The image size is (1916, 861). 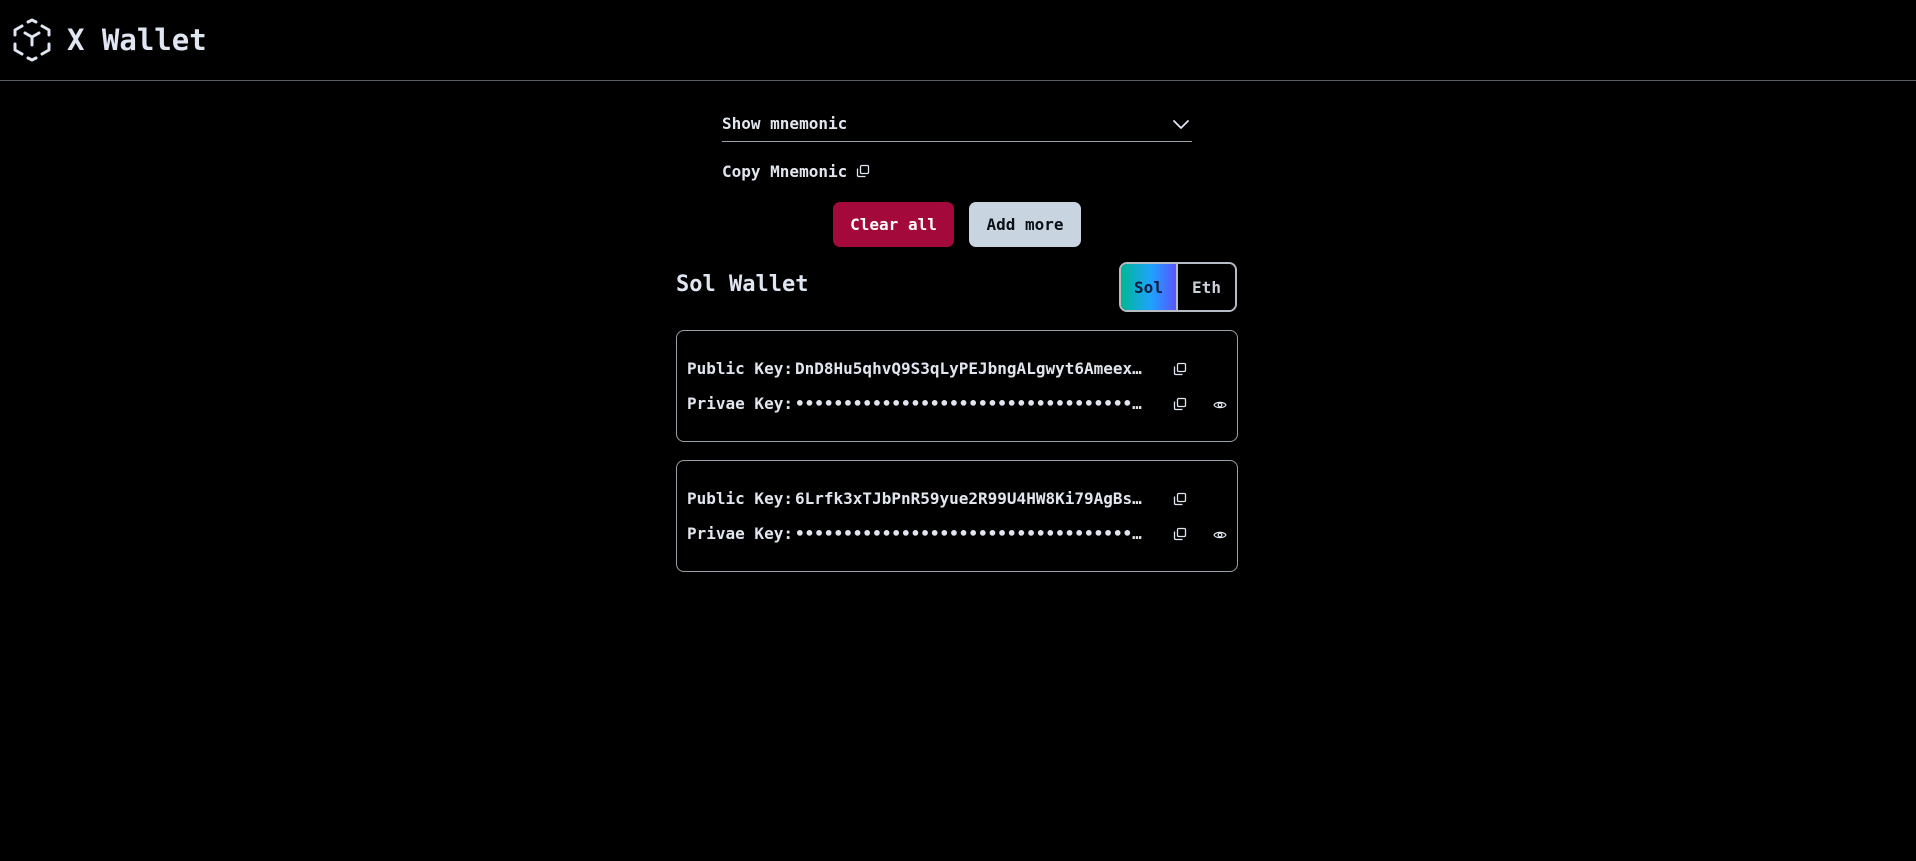 I want to click on chain-toggle: Sol Eth, so click(x=1178, y=287).